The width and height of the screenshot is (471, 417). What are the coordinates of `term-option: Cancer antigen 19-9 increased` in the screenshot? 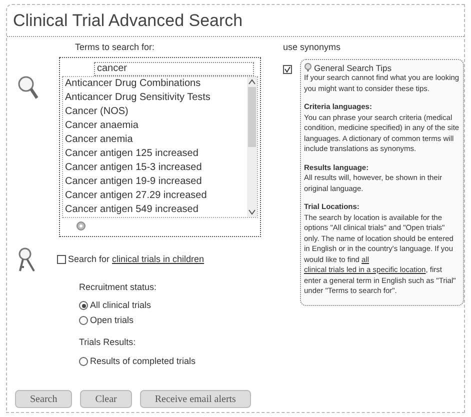 It's located at (155, 181).